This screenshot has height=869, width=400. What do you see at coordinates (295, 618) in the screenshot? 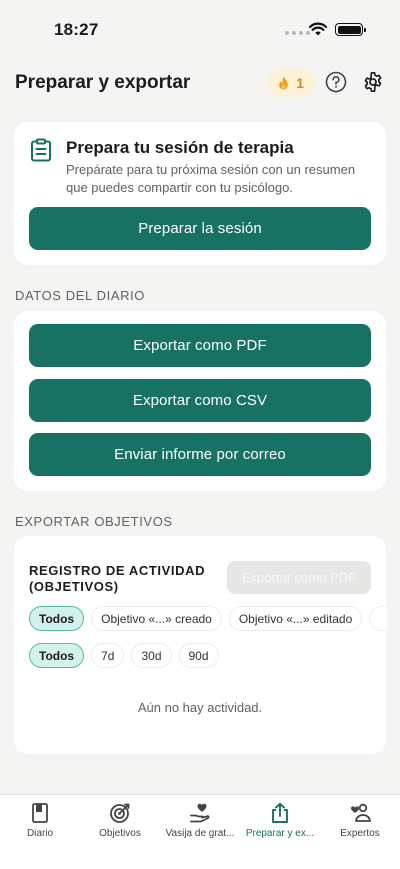
I see `filter-chip-edited: Objetivo «...» editado` at bounding box center [295, 618].